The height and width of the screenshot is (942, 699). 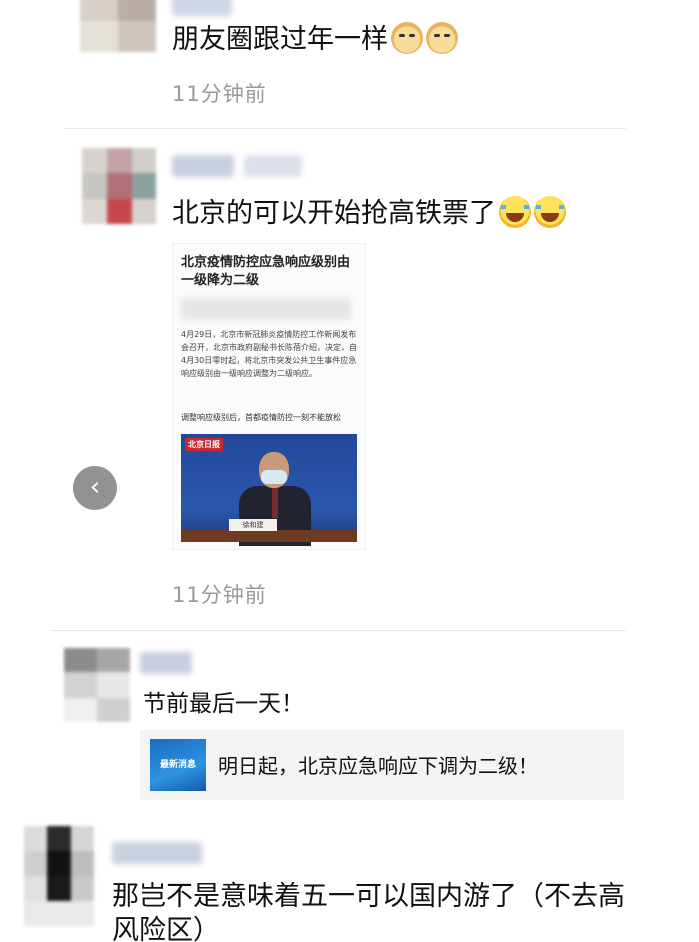 I want to click on news-logo: 北京日报, so click(x=204, y=444).